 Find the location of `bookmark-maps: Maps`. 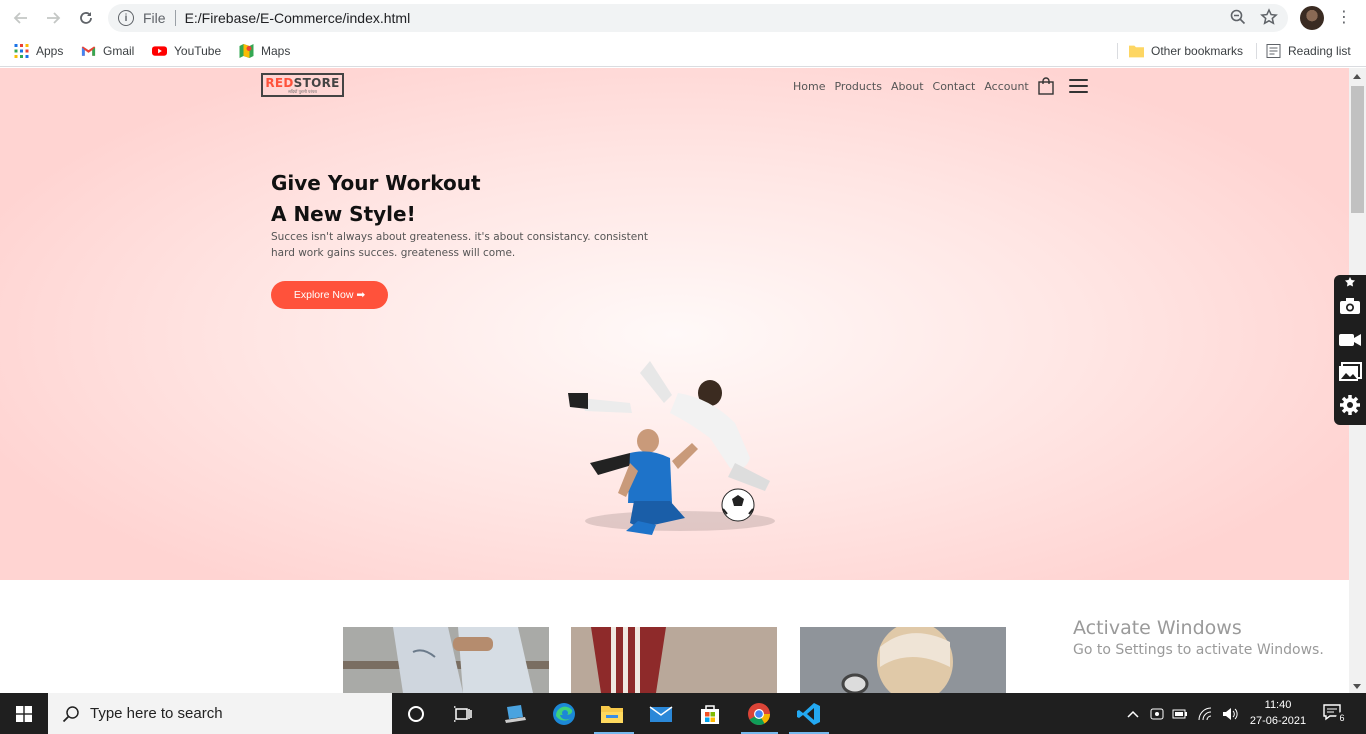

bookmark-maps: Maps is located at coordinates (264, 51).